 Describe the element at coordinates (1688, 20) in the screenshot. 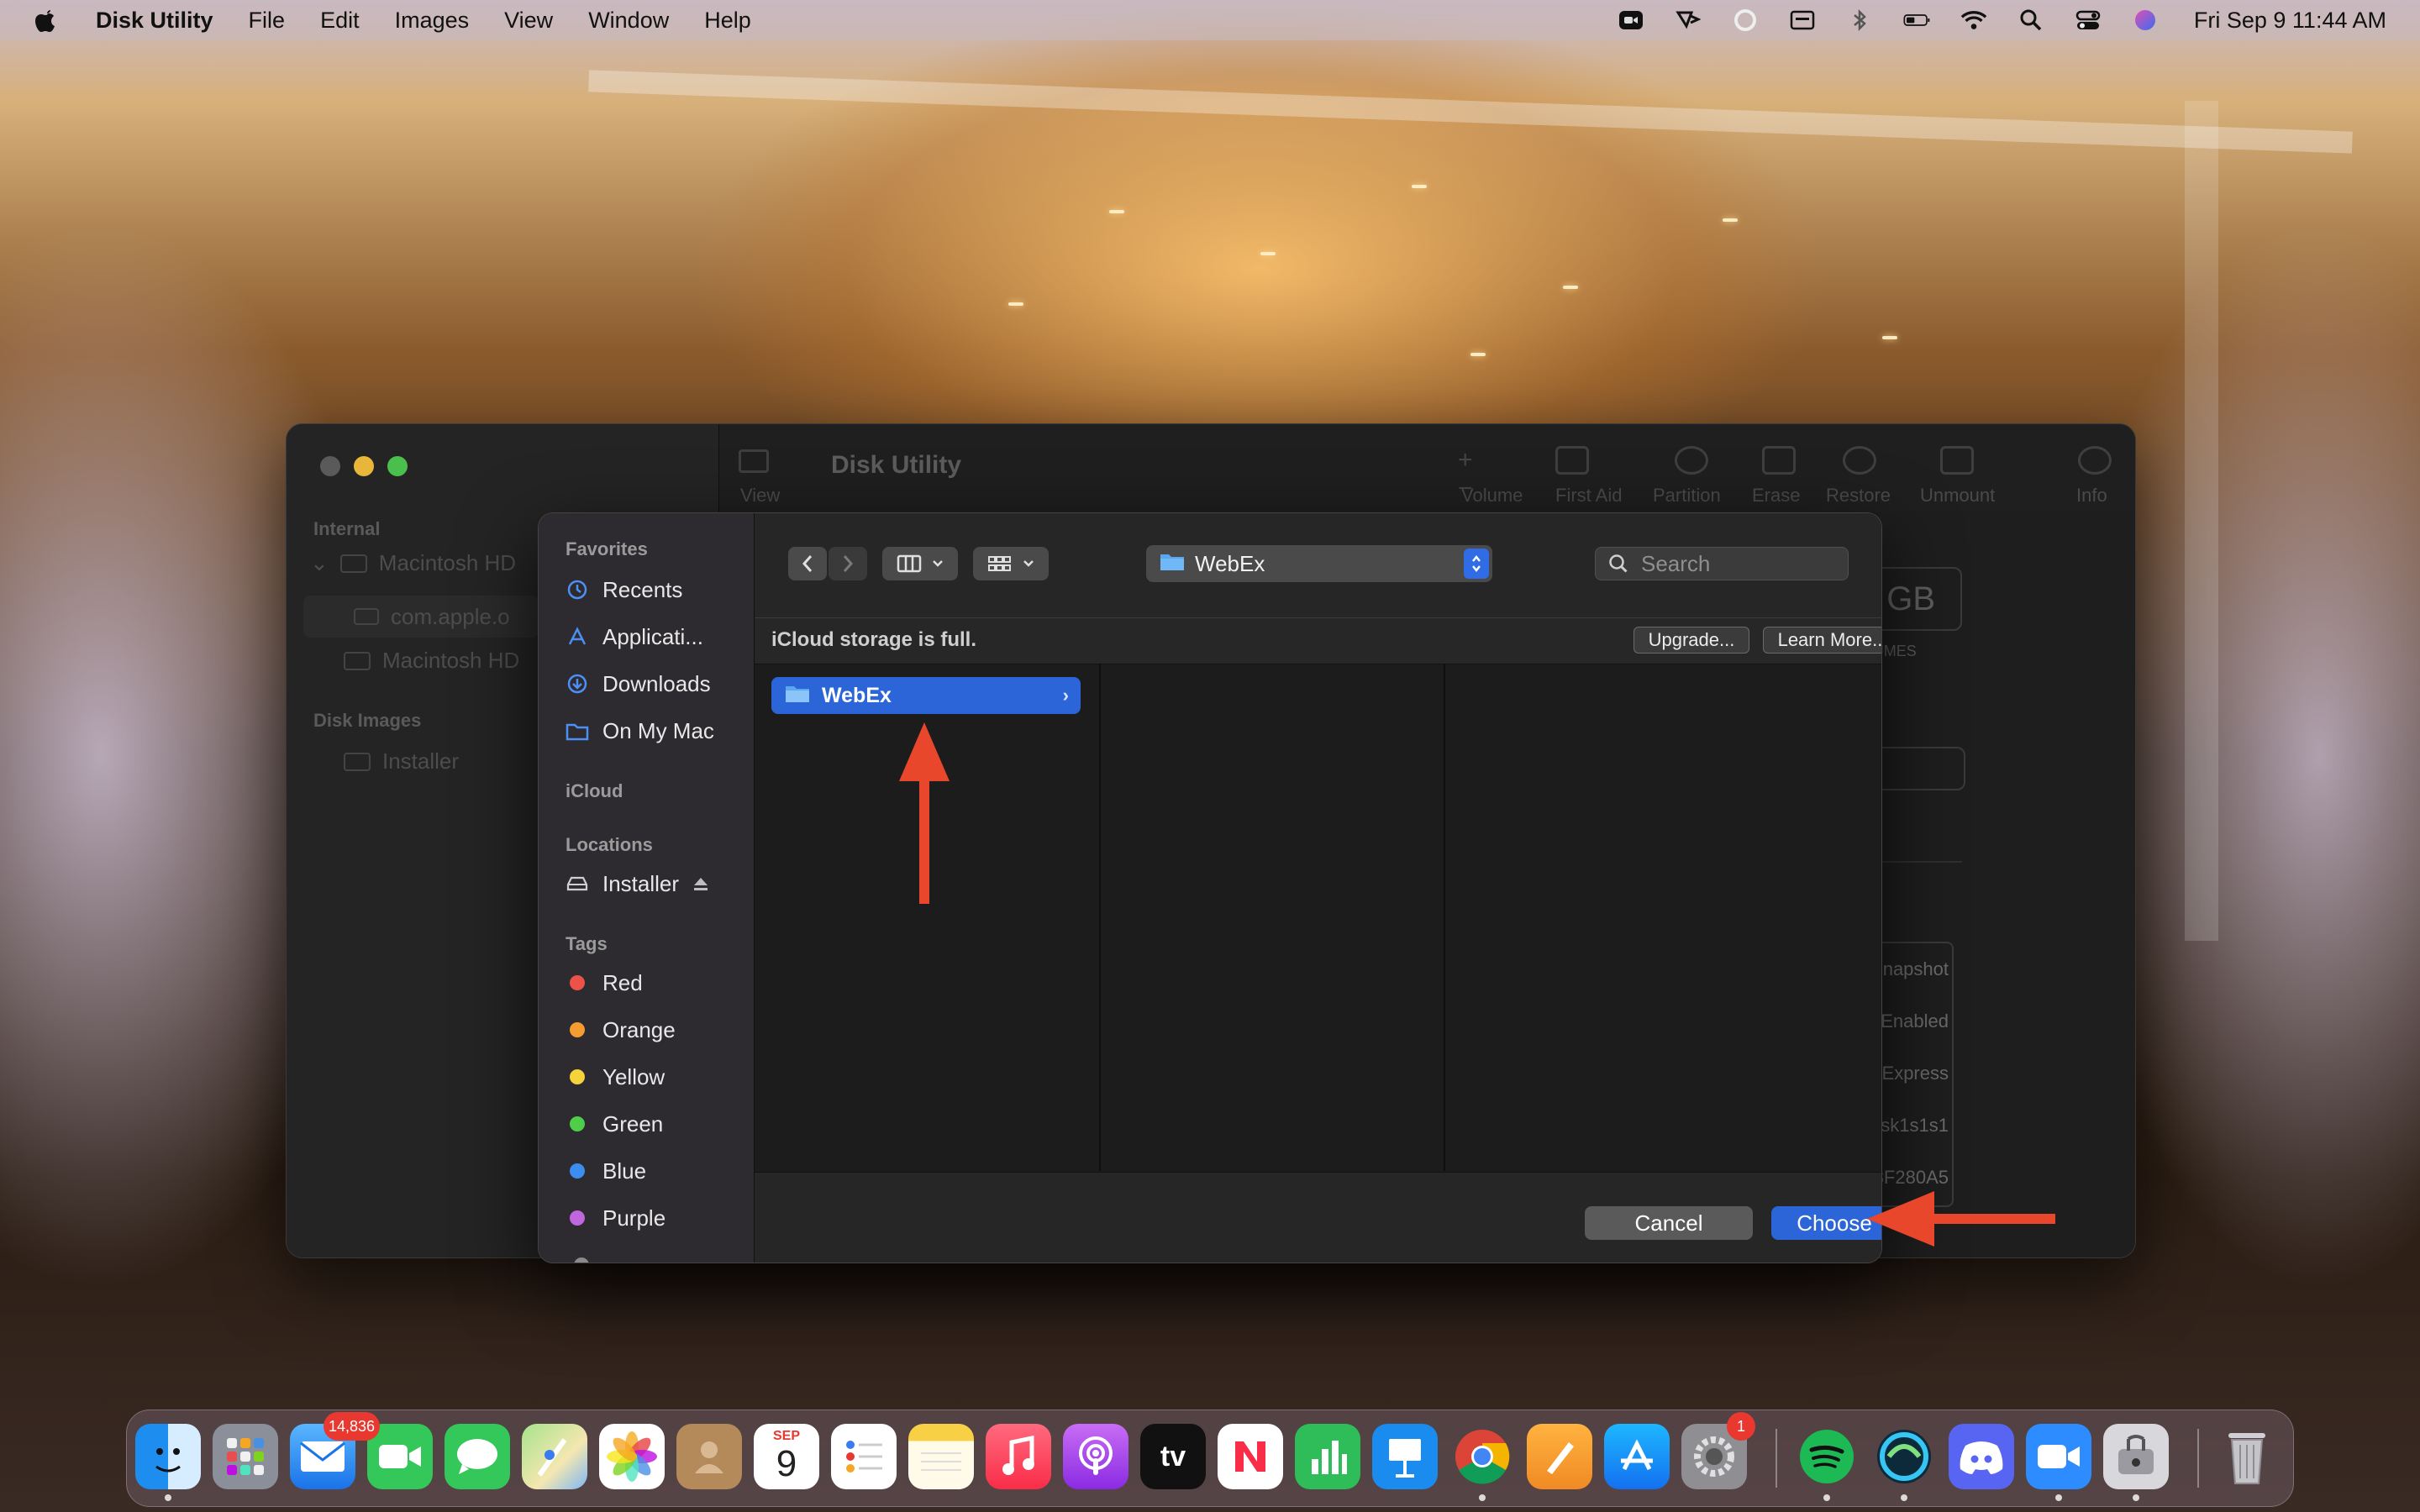

I see `screen-share-icon` at that location.